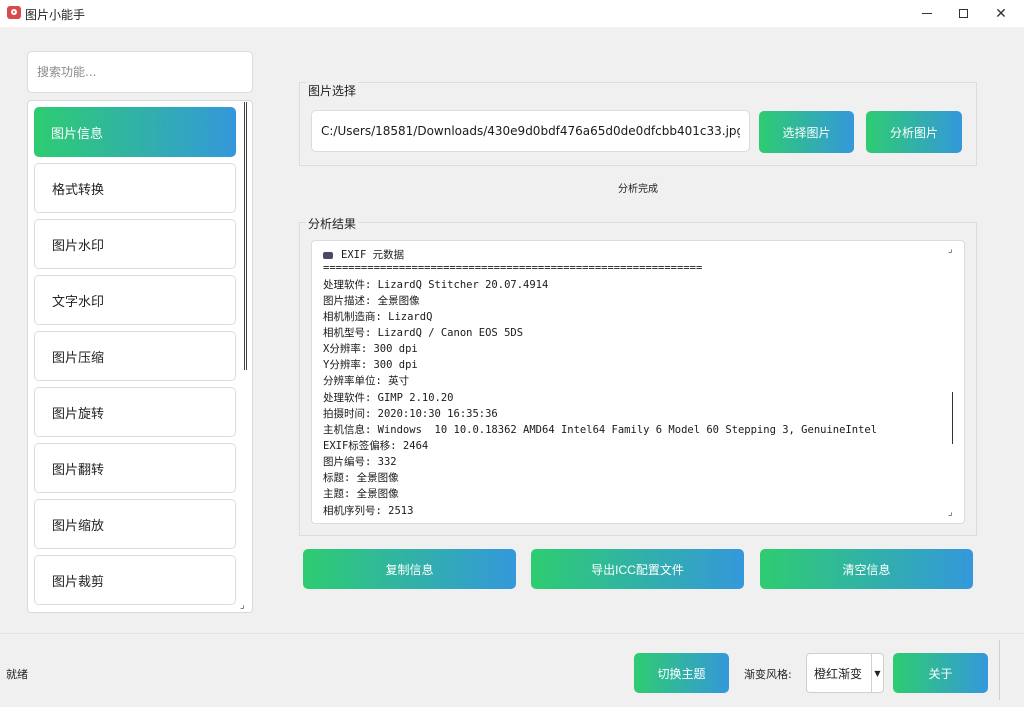 The width and height of the screenshot is (1024, 707). Describe the element at coordinates (373, 255) in the screenshot. I see `exif-header-label: EXIF 元数据` at that location.